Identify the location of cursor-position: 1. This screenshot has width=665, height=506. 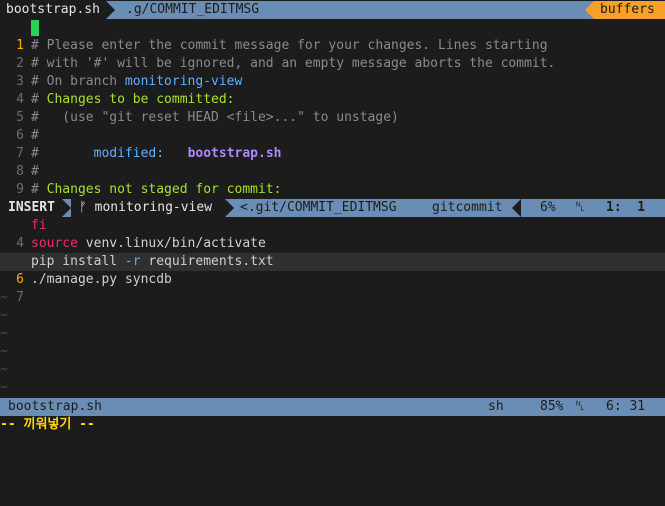
(626, 207).